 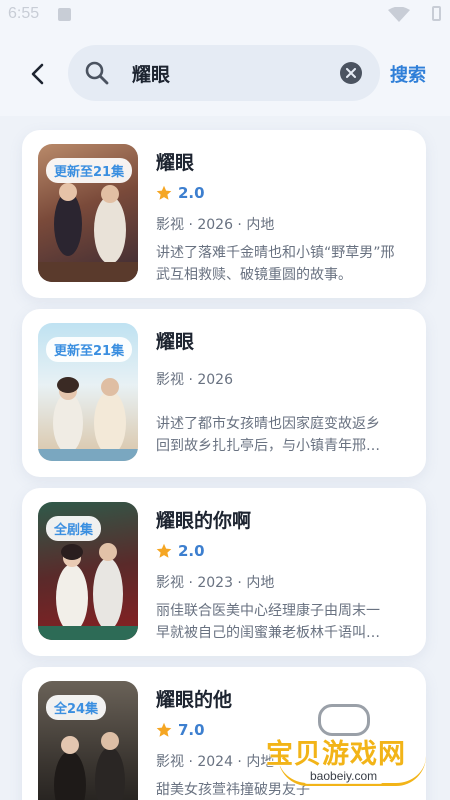 I want to click on search-box, so click(x=224, y=73).